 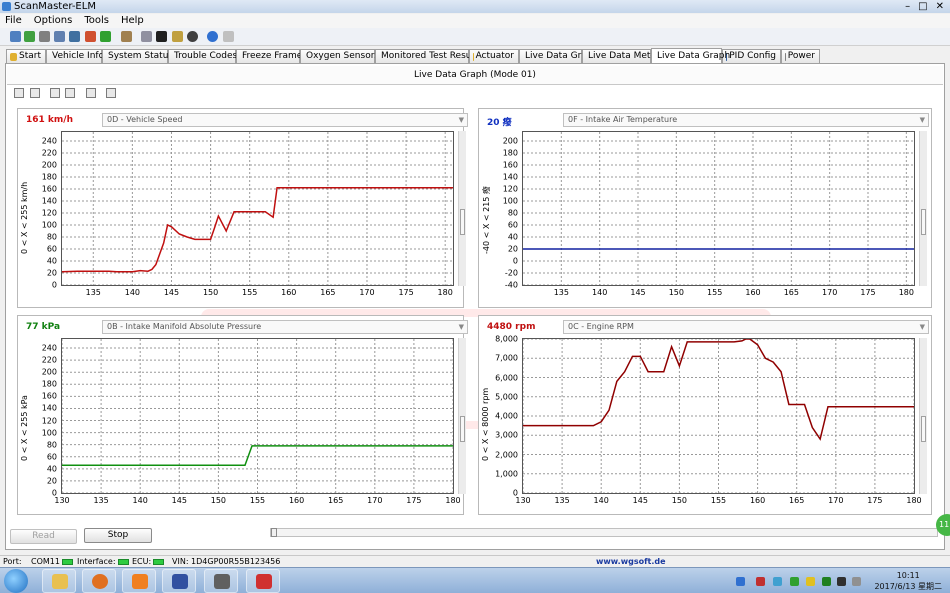 What do you see at coordinates (428, 56) in the screenshot?
I see `tab-monitored-test-results: Monitored Test Results` at bounding box center [428, 56].